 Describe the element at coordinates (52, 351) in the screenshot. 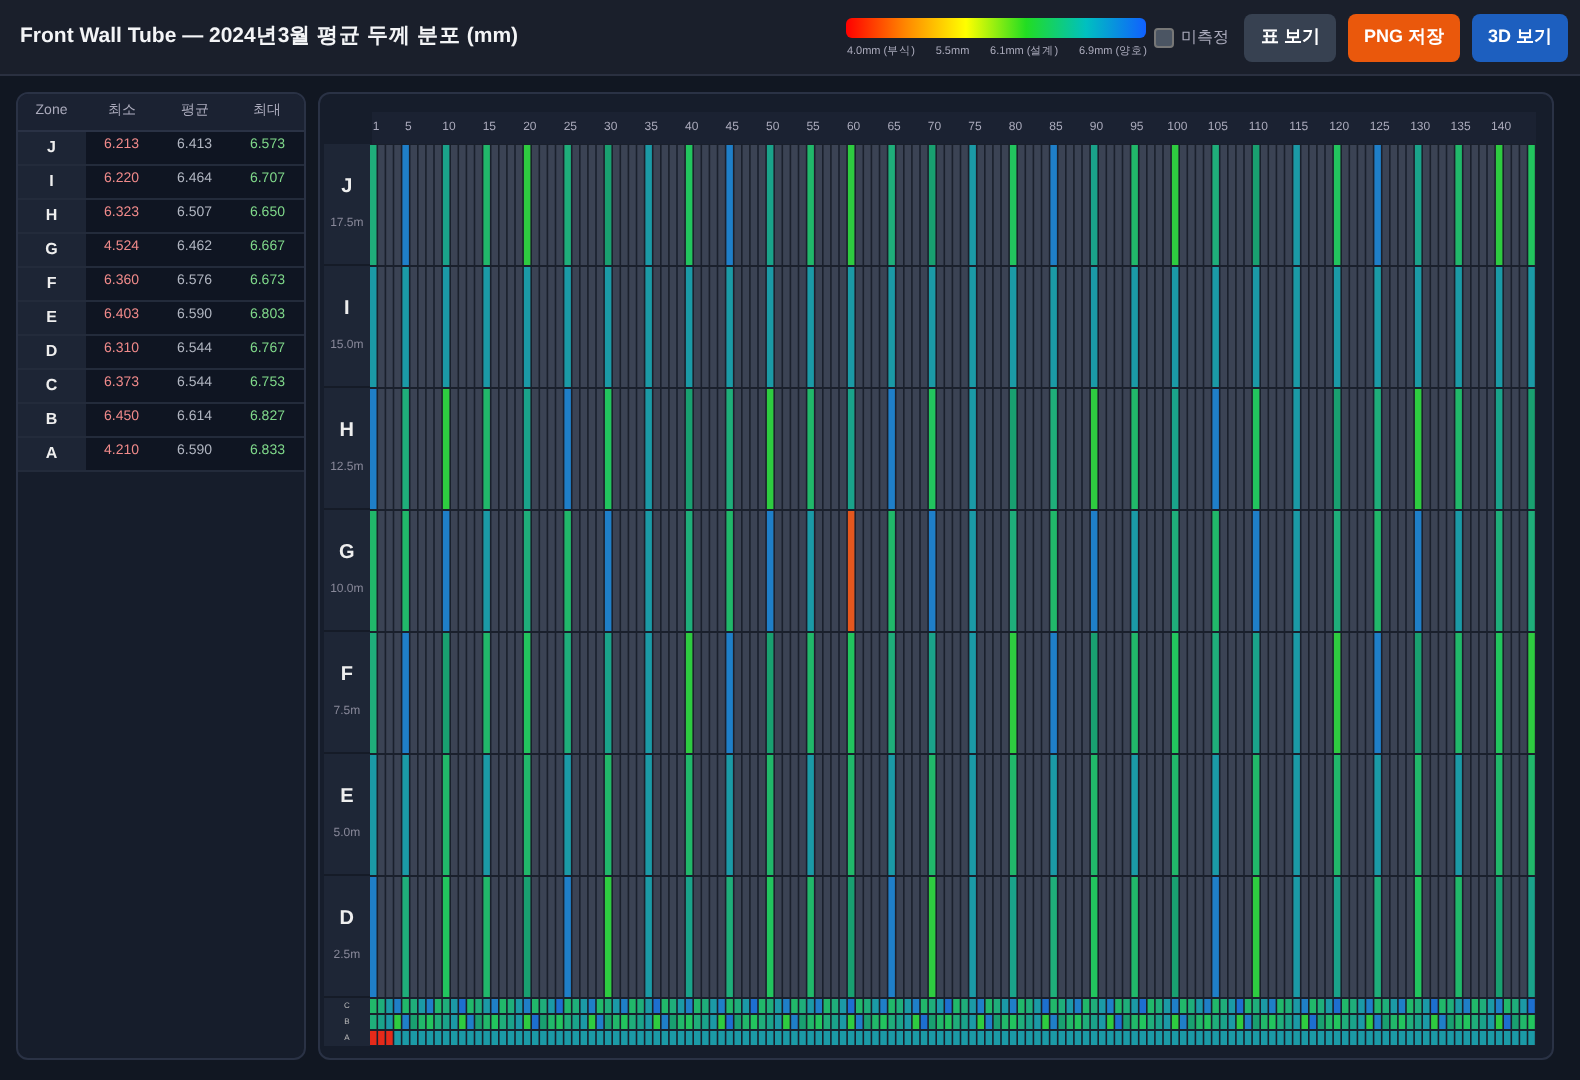

I see `zone-cell: D` at that location.